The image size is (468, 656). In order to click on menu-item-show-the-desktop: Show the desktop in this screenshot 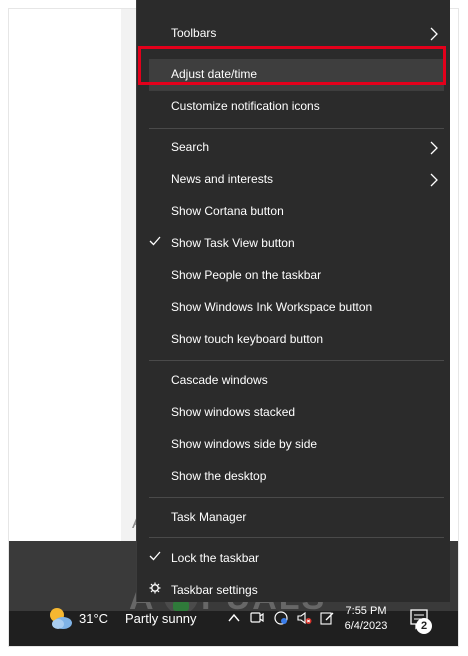, I will do `click(293, 477)`.